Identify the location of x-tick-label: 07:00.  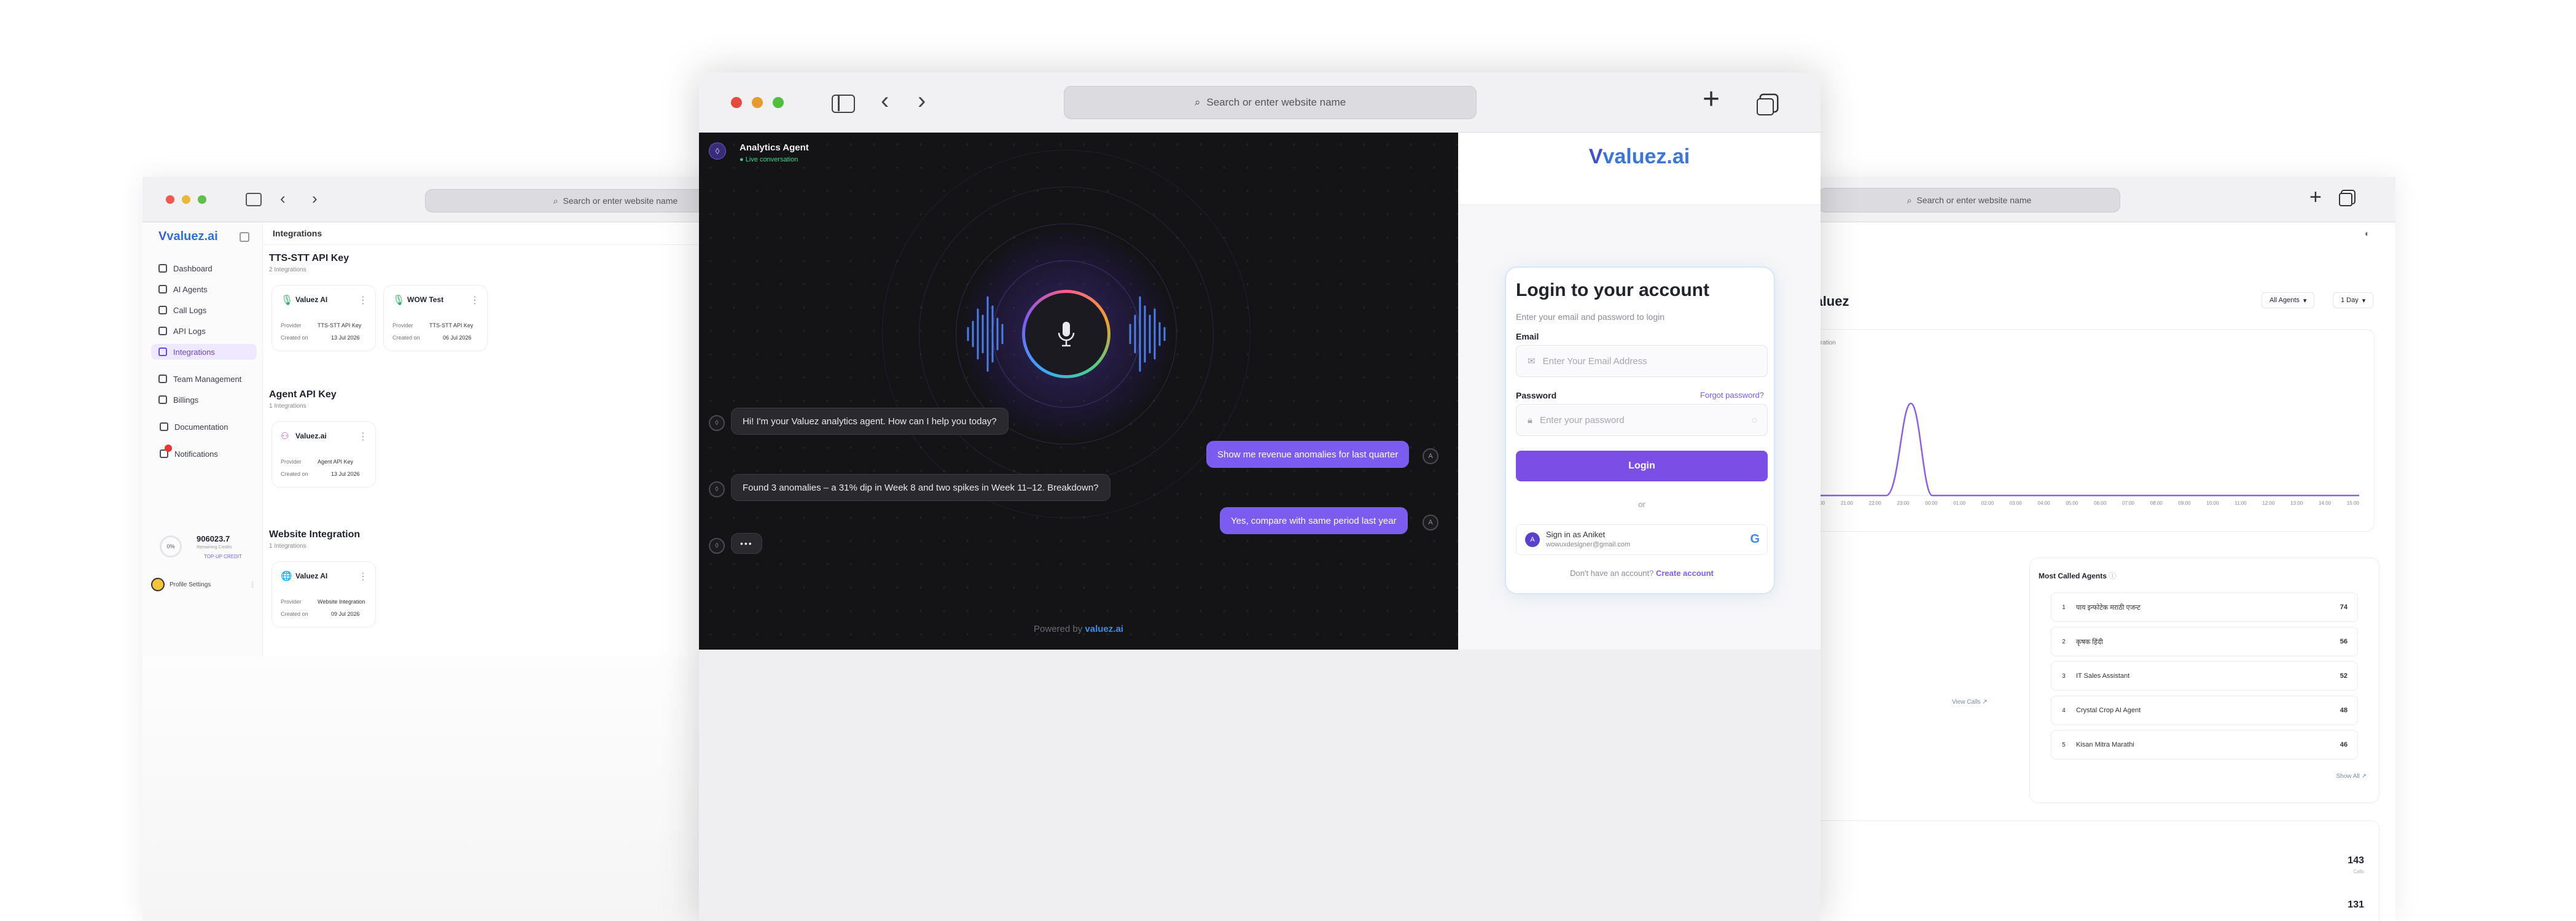
(2127, 503).